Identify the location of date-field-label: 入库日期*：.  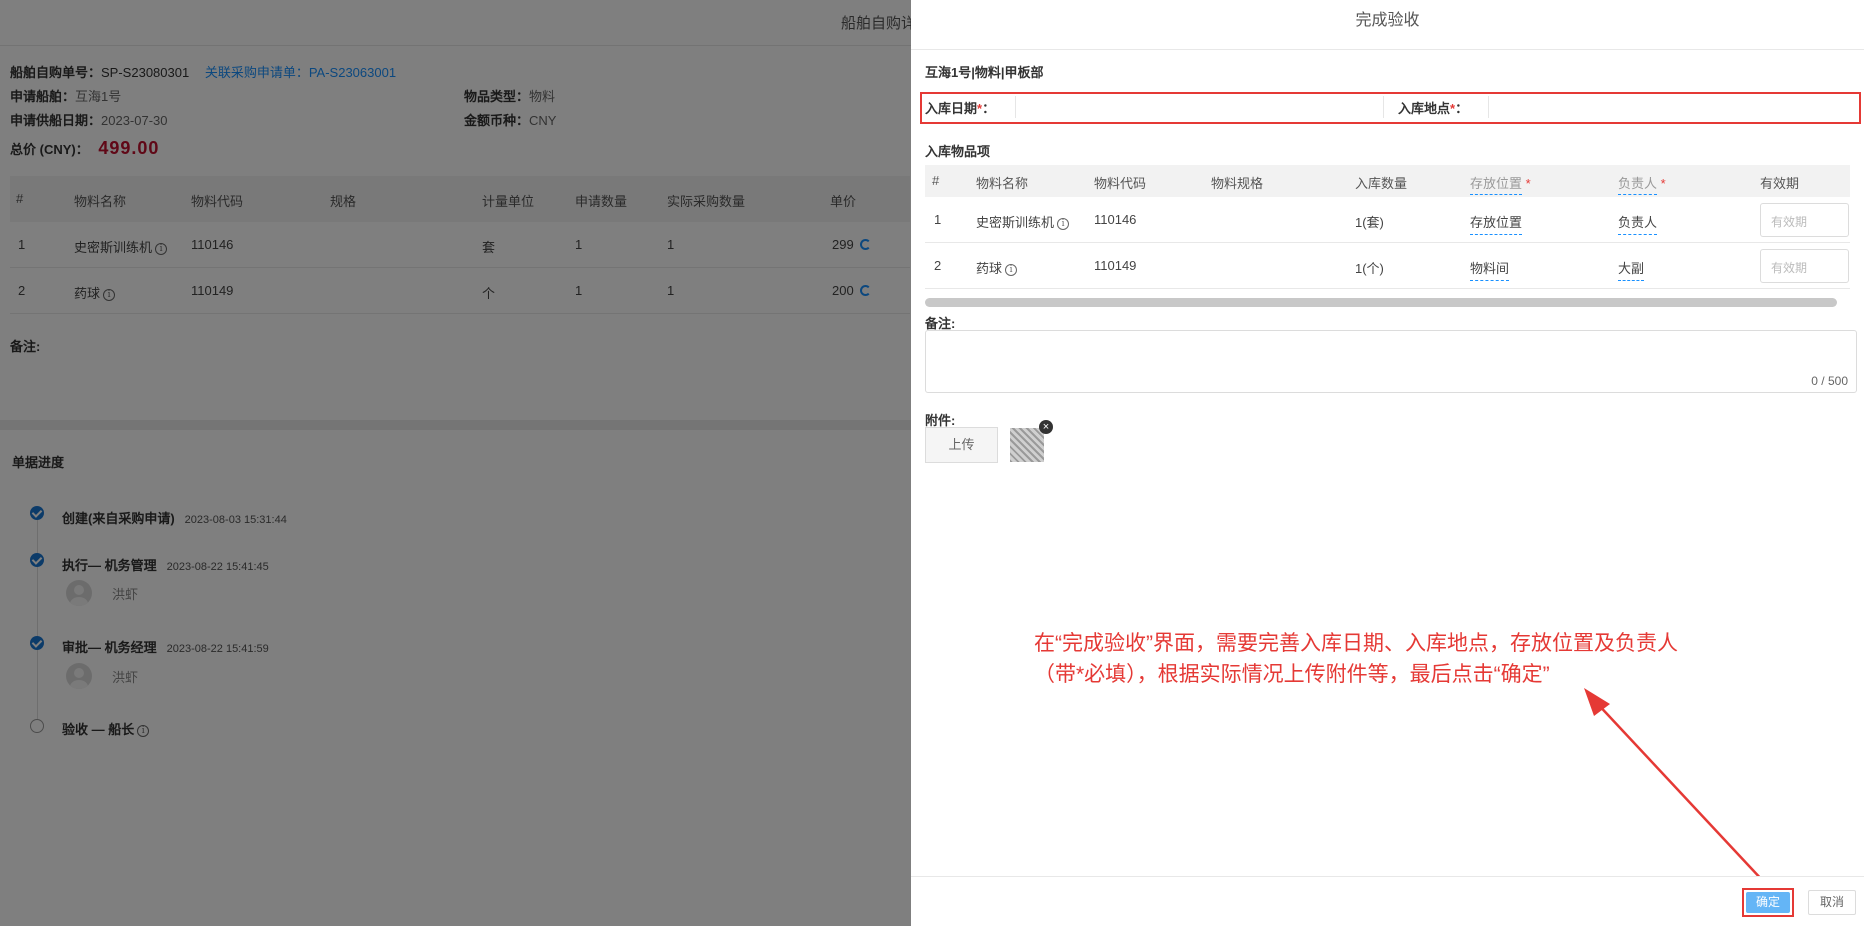
(960, 108).